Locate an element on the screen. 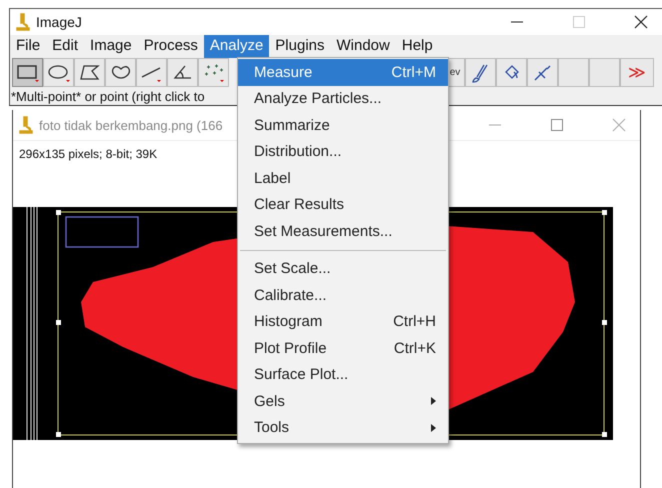 The height and width of the screenshot is (488, 662). window-title: foto tidak berkembang.png (166 is located at coordinates (131, 125).